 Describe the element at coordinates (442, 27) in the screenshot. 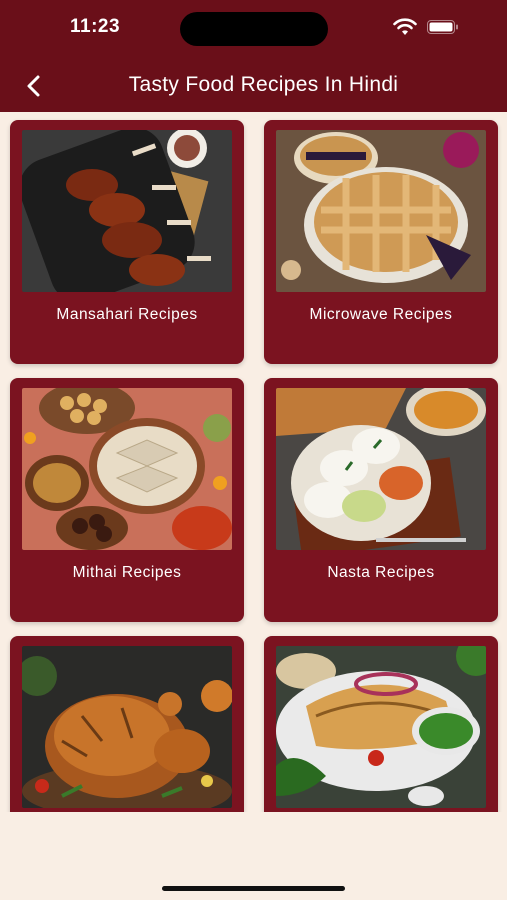

I see `battery-icon` at that location.